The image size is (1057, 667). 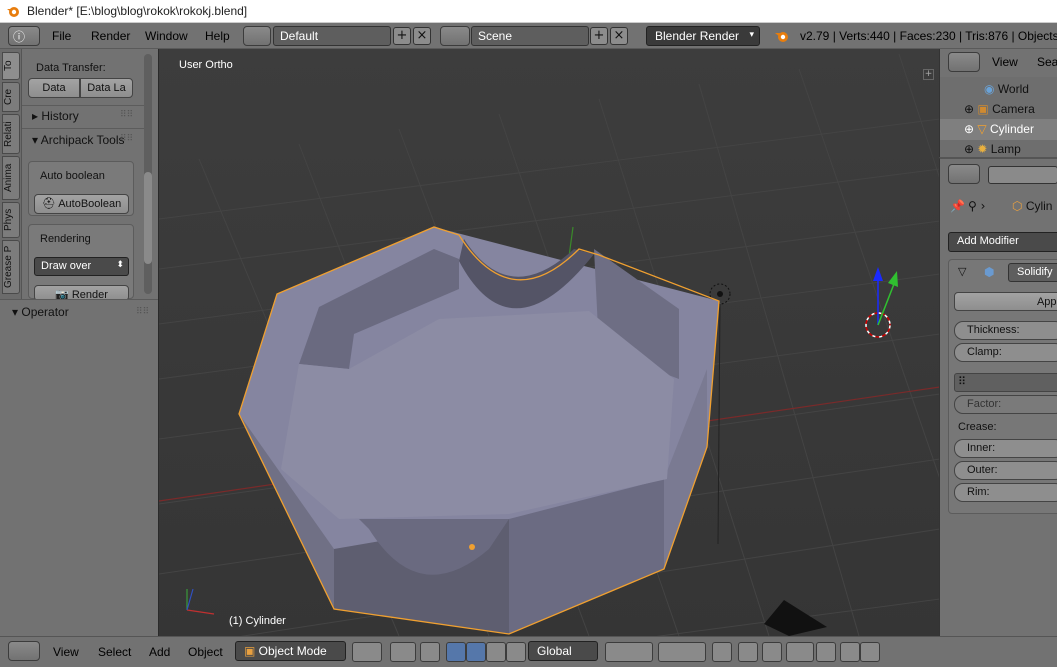 What do you see at coordinates (403, 652) in the screenshot?
I see `pivot-point-button` at bounding box center [403, 652].